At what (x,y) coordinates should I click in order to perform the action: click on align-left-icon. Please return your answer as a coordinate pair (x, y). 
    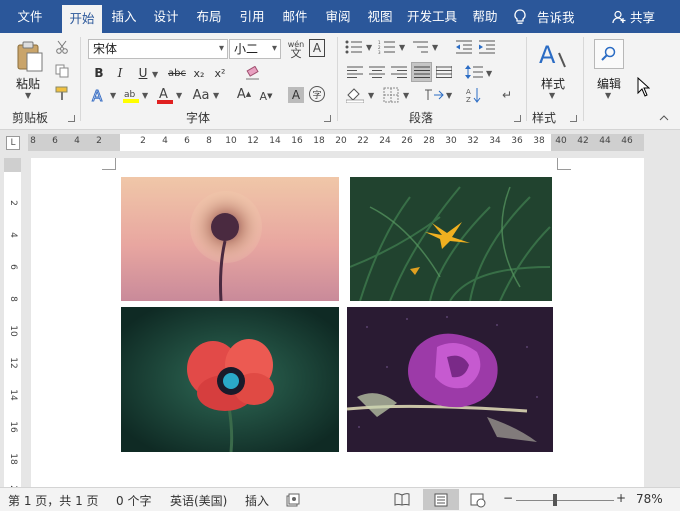
    Looking at the image, I should click on (355, 72).